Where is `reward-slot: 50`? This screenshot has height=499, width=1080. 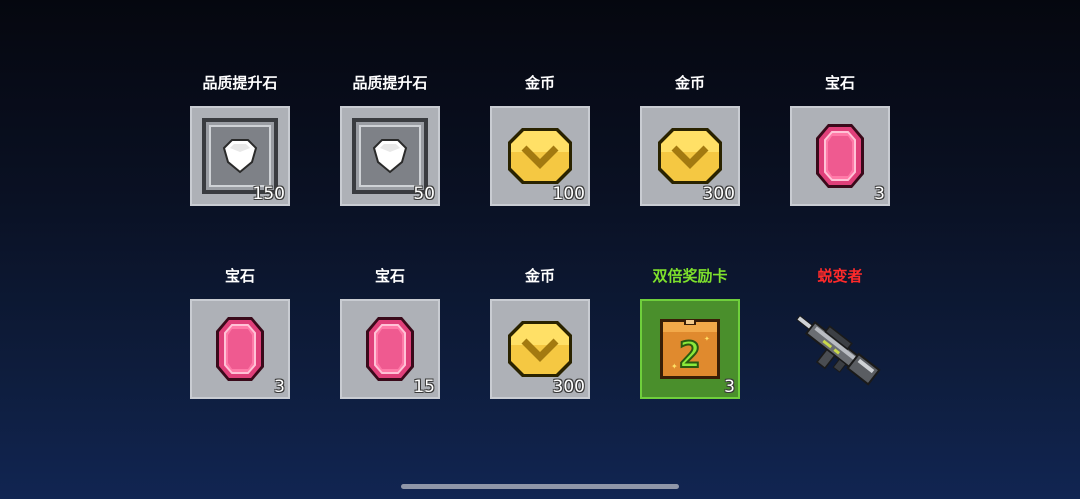 reward-slot: 50 is located at coordinates (390, 156).